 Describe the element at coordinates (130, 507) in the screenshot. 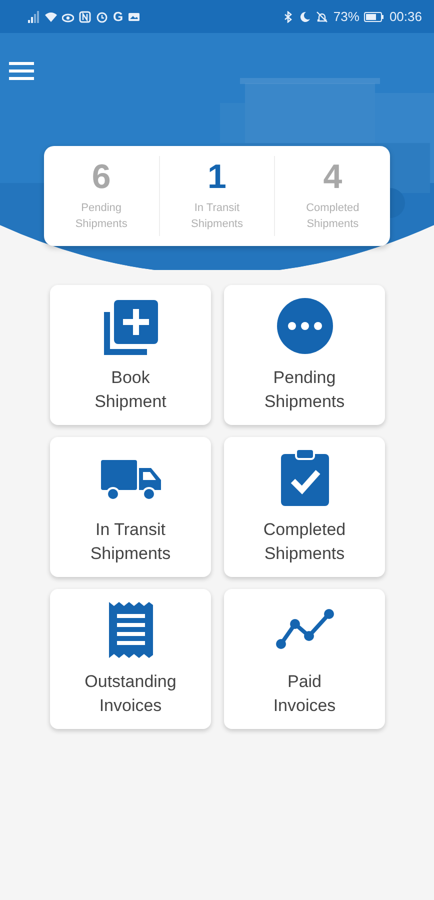

I see `menu-tile: In Transit Shipments` at that location.